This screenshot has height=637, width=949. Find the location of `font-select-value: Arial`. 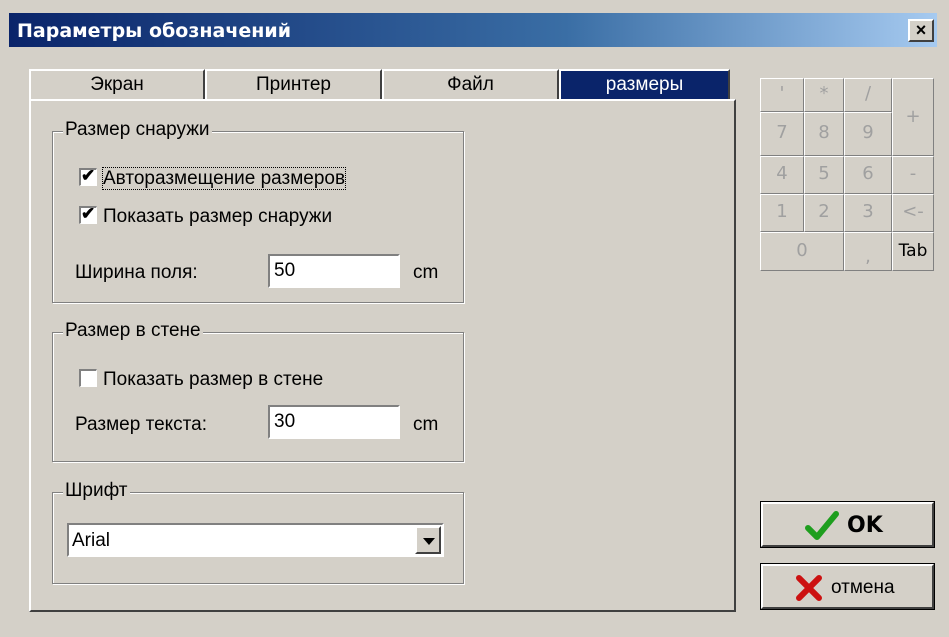

font-select-value: Arial is located at coordinates (91, 540).